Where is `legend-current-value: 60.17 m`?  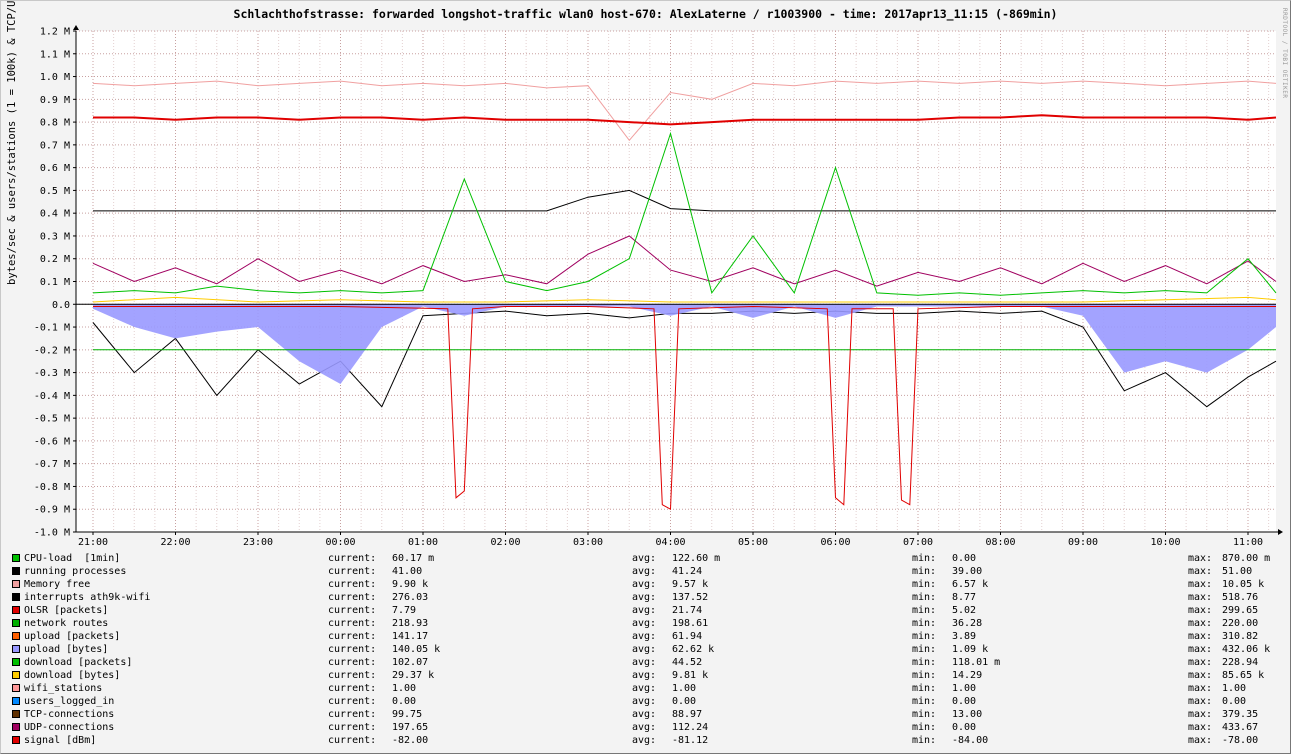
legend-current-value: 60.17 m is located at coordinates (413, 558).